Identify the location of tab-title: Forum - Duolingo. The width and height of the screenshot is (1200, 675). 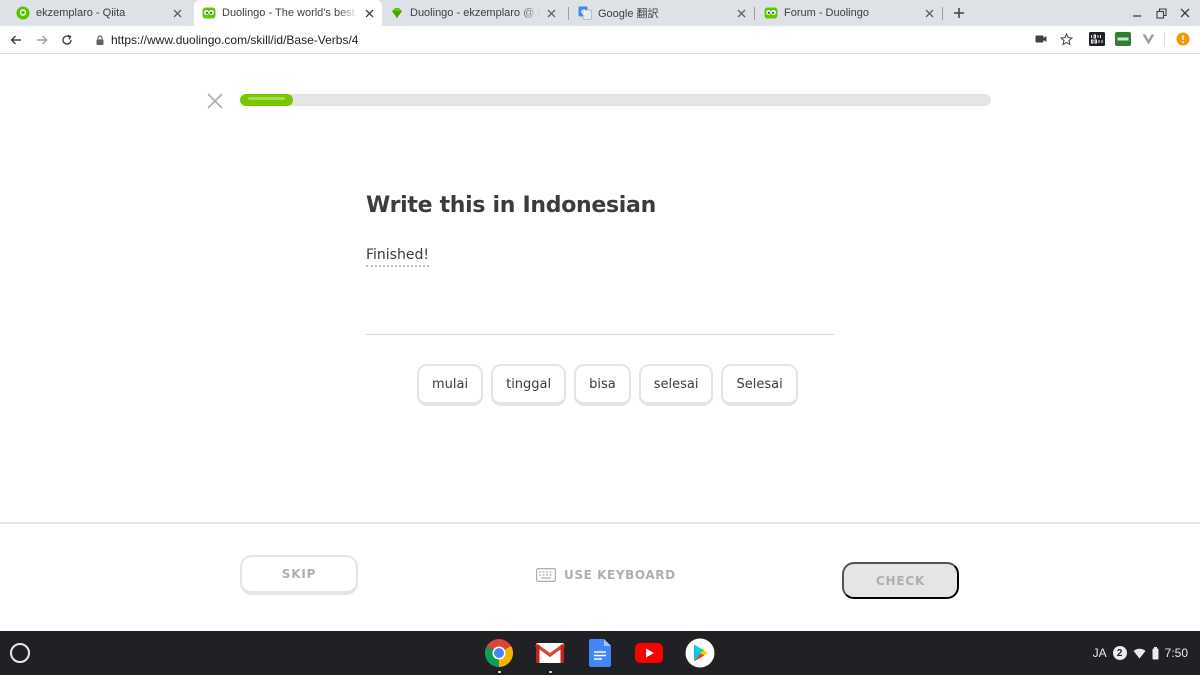
(826, 13).